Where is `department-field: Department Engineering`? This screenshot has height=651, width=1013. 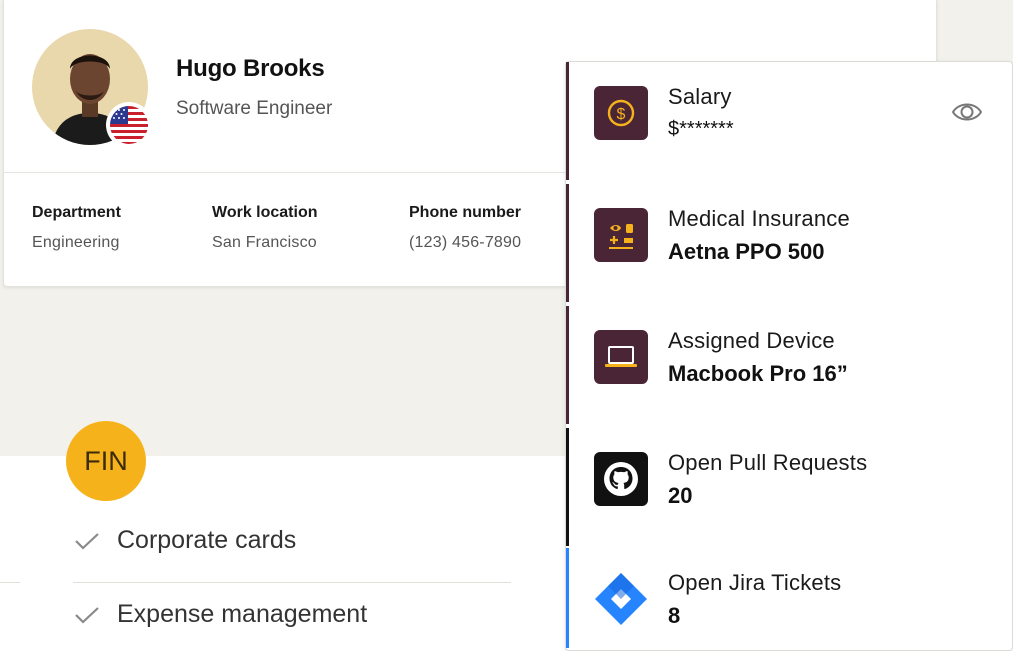 department-field: Department Engineering is located at coordinates (76, 228).